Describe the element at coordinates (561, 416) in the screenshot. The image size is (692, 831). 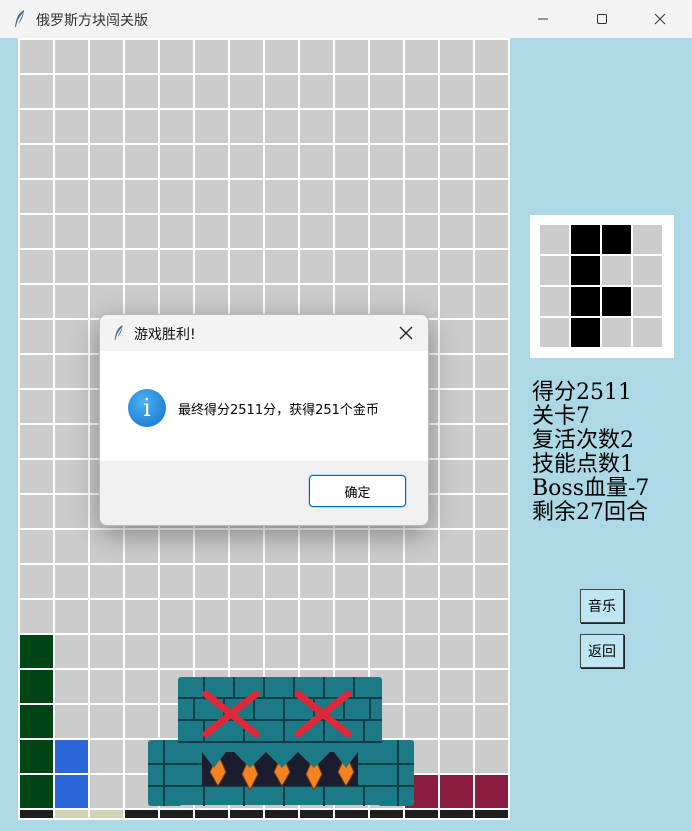
I see `level-label: 关卡7` at that location.